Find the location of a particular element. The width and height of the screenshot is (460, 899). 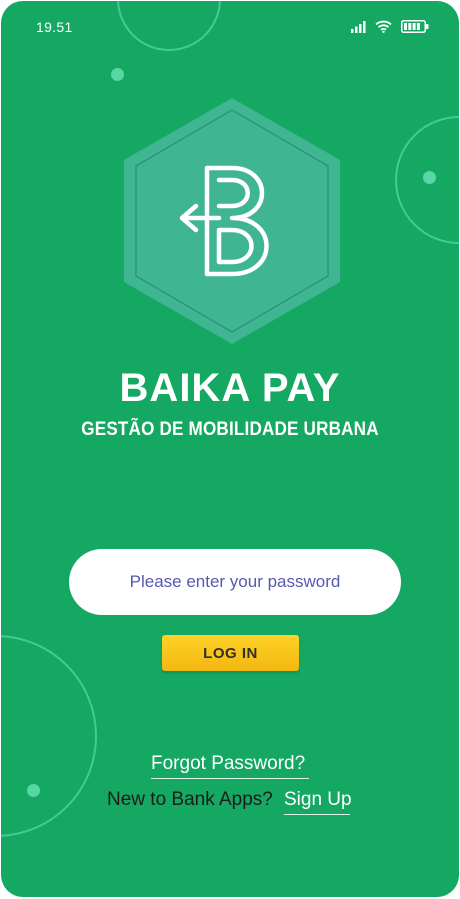

status-bar: 19.51 is located at coordinates (230, 27).